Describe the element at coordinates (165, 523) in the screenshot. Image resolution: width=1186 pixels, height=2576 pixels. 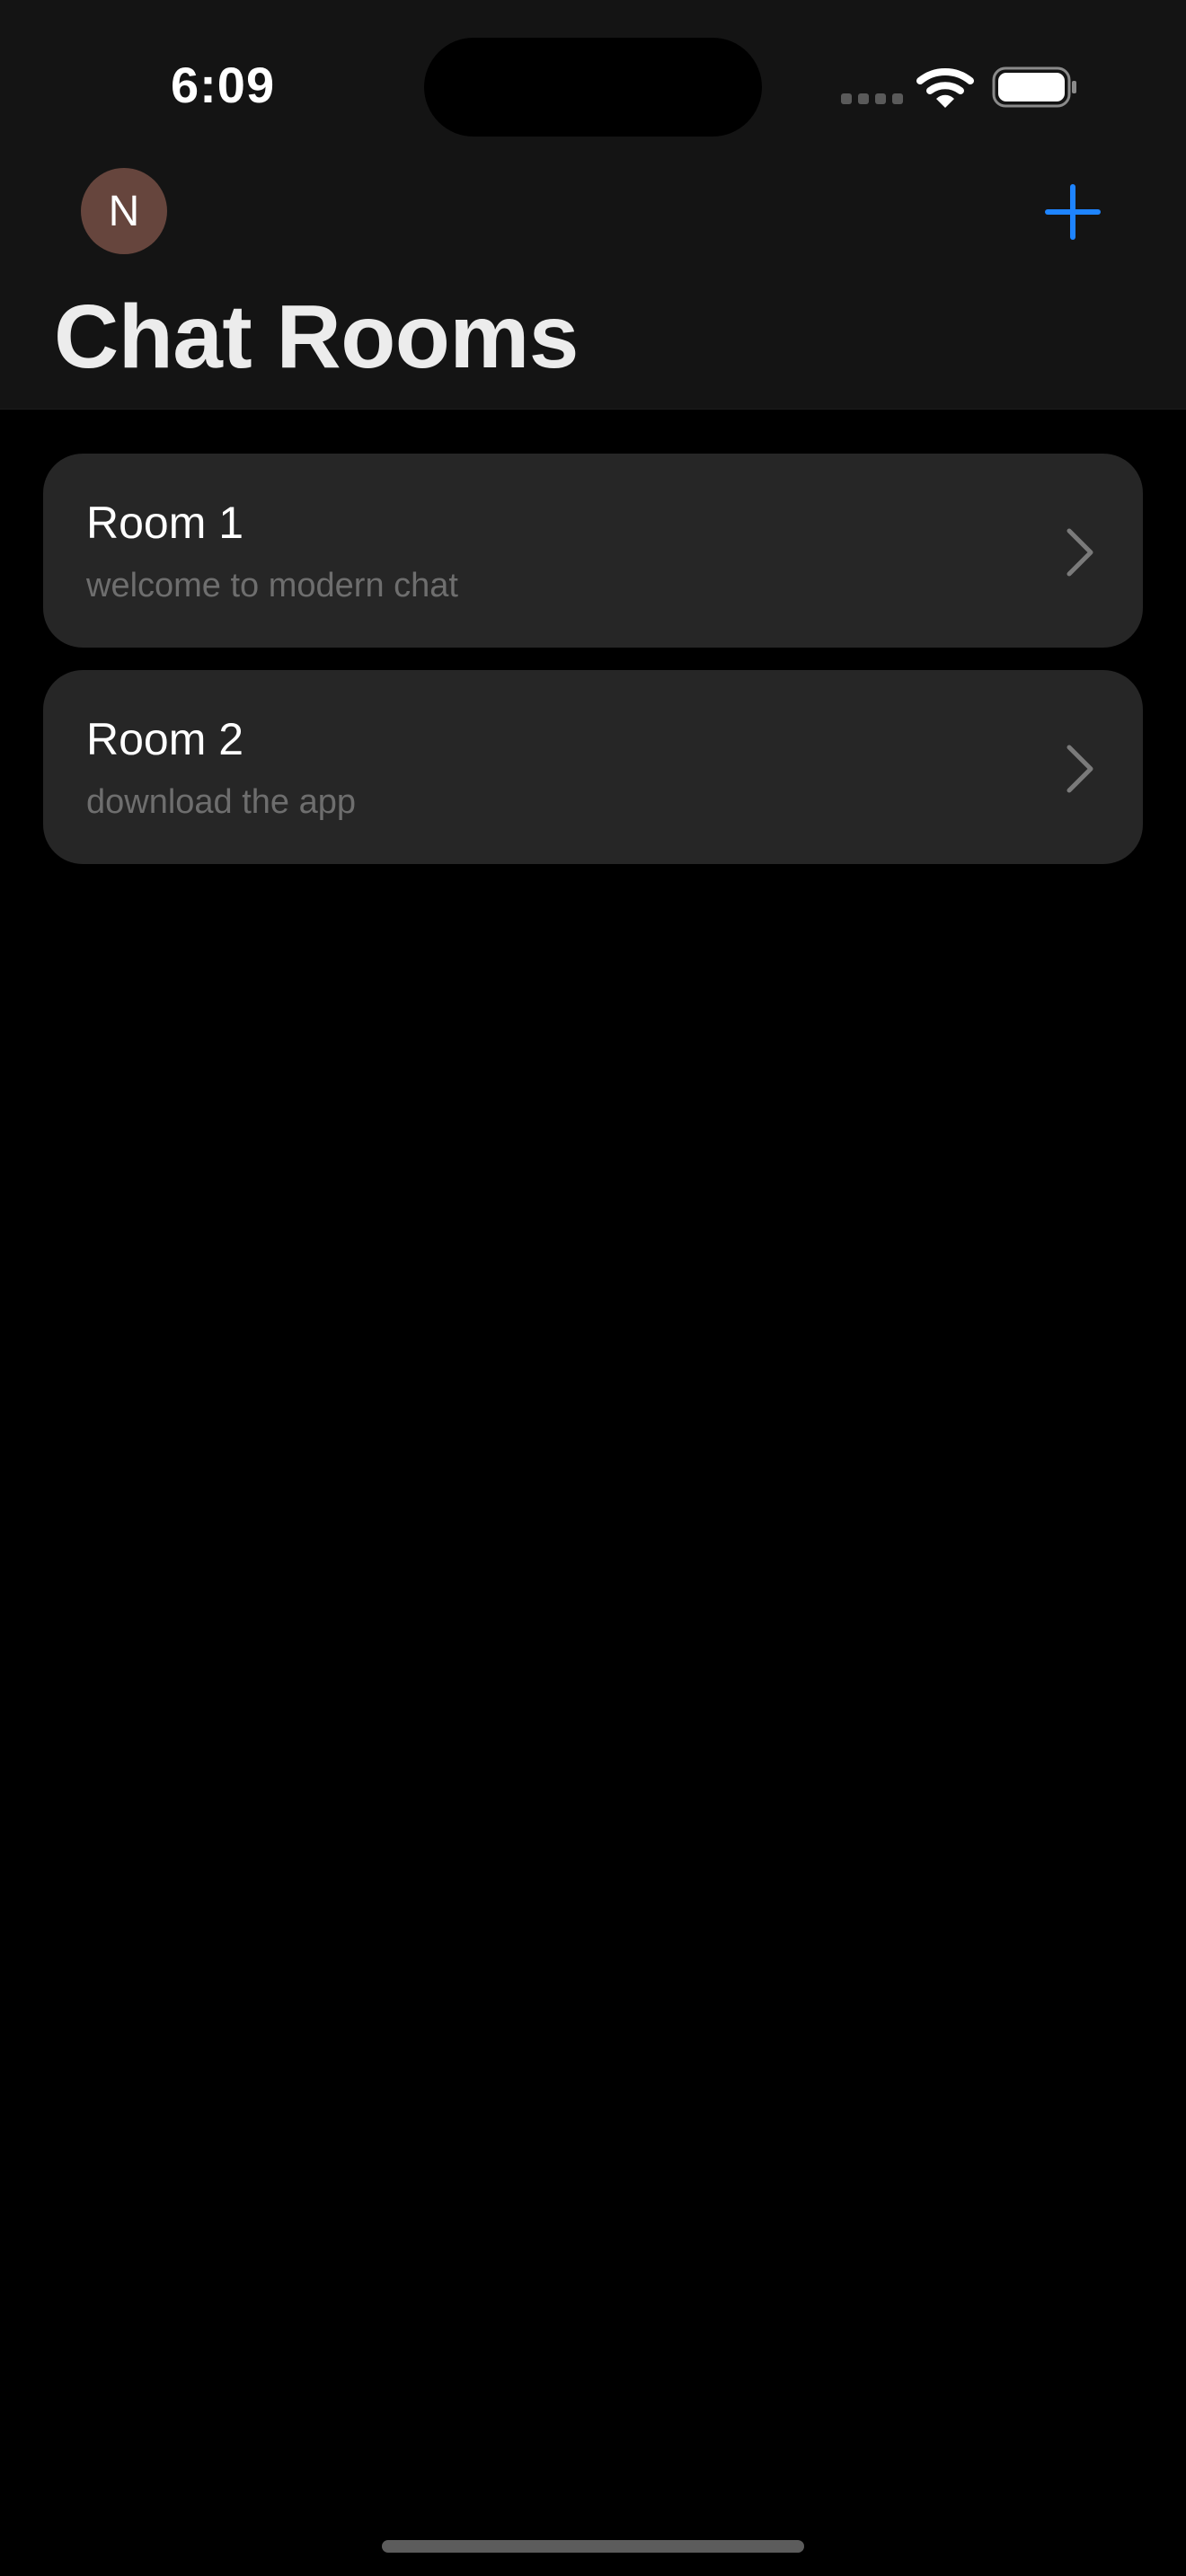
I see `room-name: Room 1` at that location.